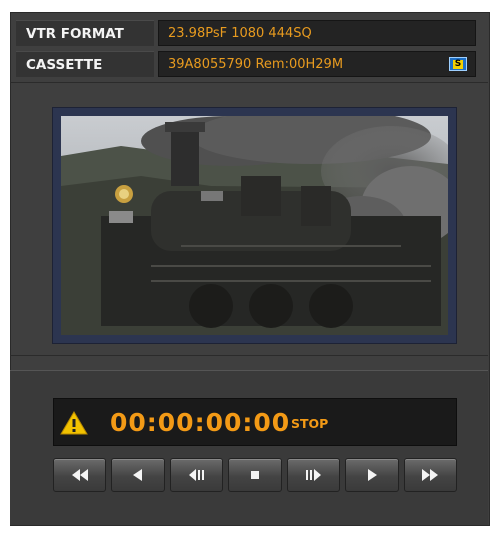 The image size is (495, 535). What do you see at coordinates (317, 33) in the screenshot?
I see `vtr-format-value: 23.98PsF 1080 444SQ` at bounding box center [317, 33].